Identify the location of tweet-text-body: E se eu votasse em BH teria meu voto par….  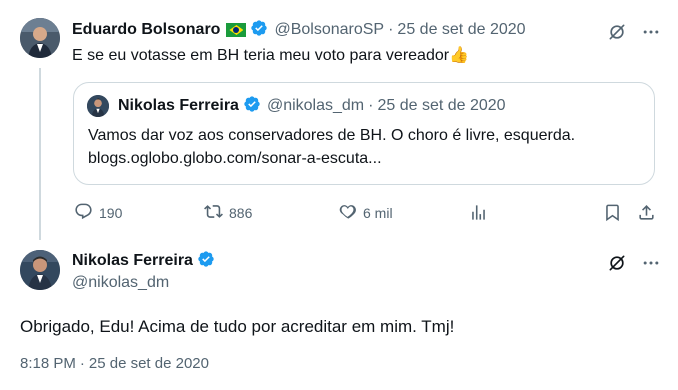
(261, 55).